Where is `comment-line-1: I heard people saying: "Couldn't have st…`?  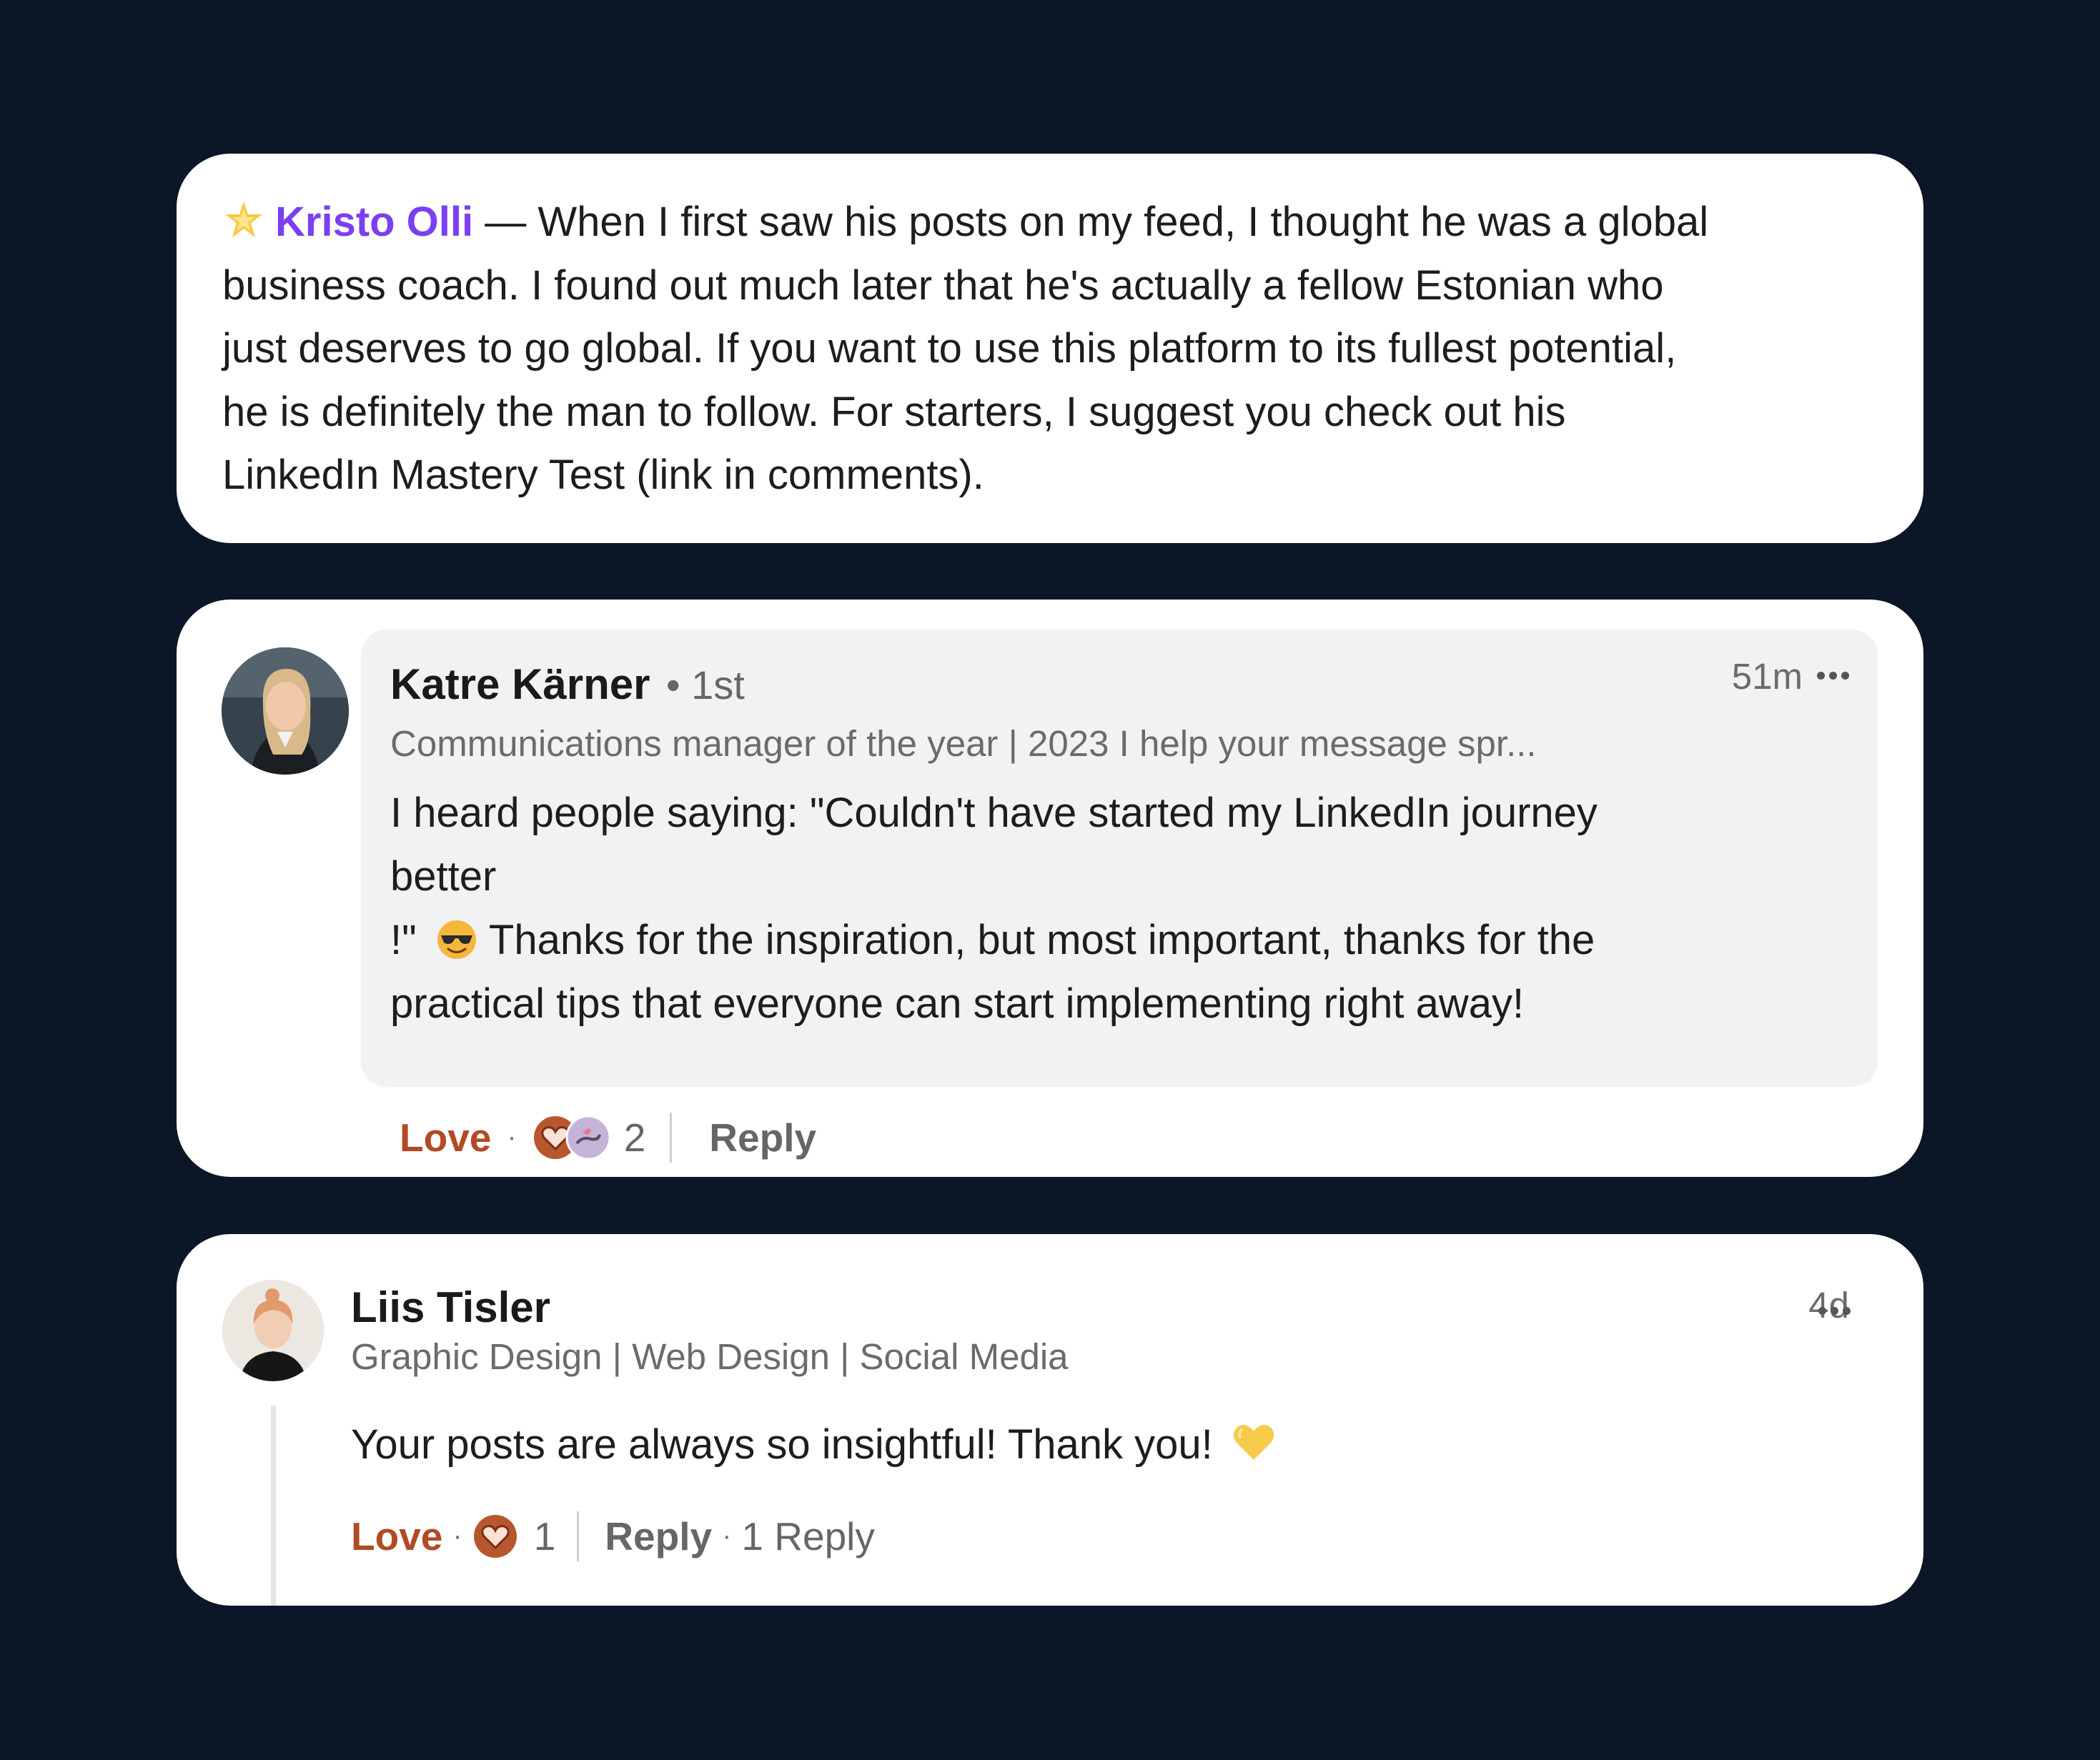 comment-line-1: I heard people saying: "Couldn't have st… is located at coordinates (994, 813).